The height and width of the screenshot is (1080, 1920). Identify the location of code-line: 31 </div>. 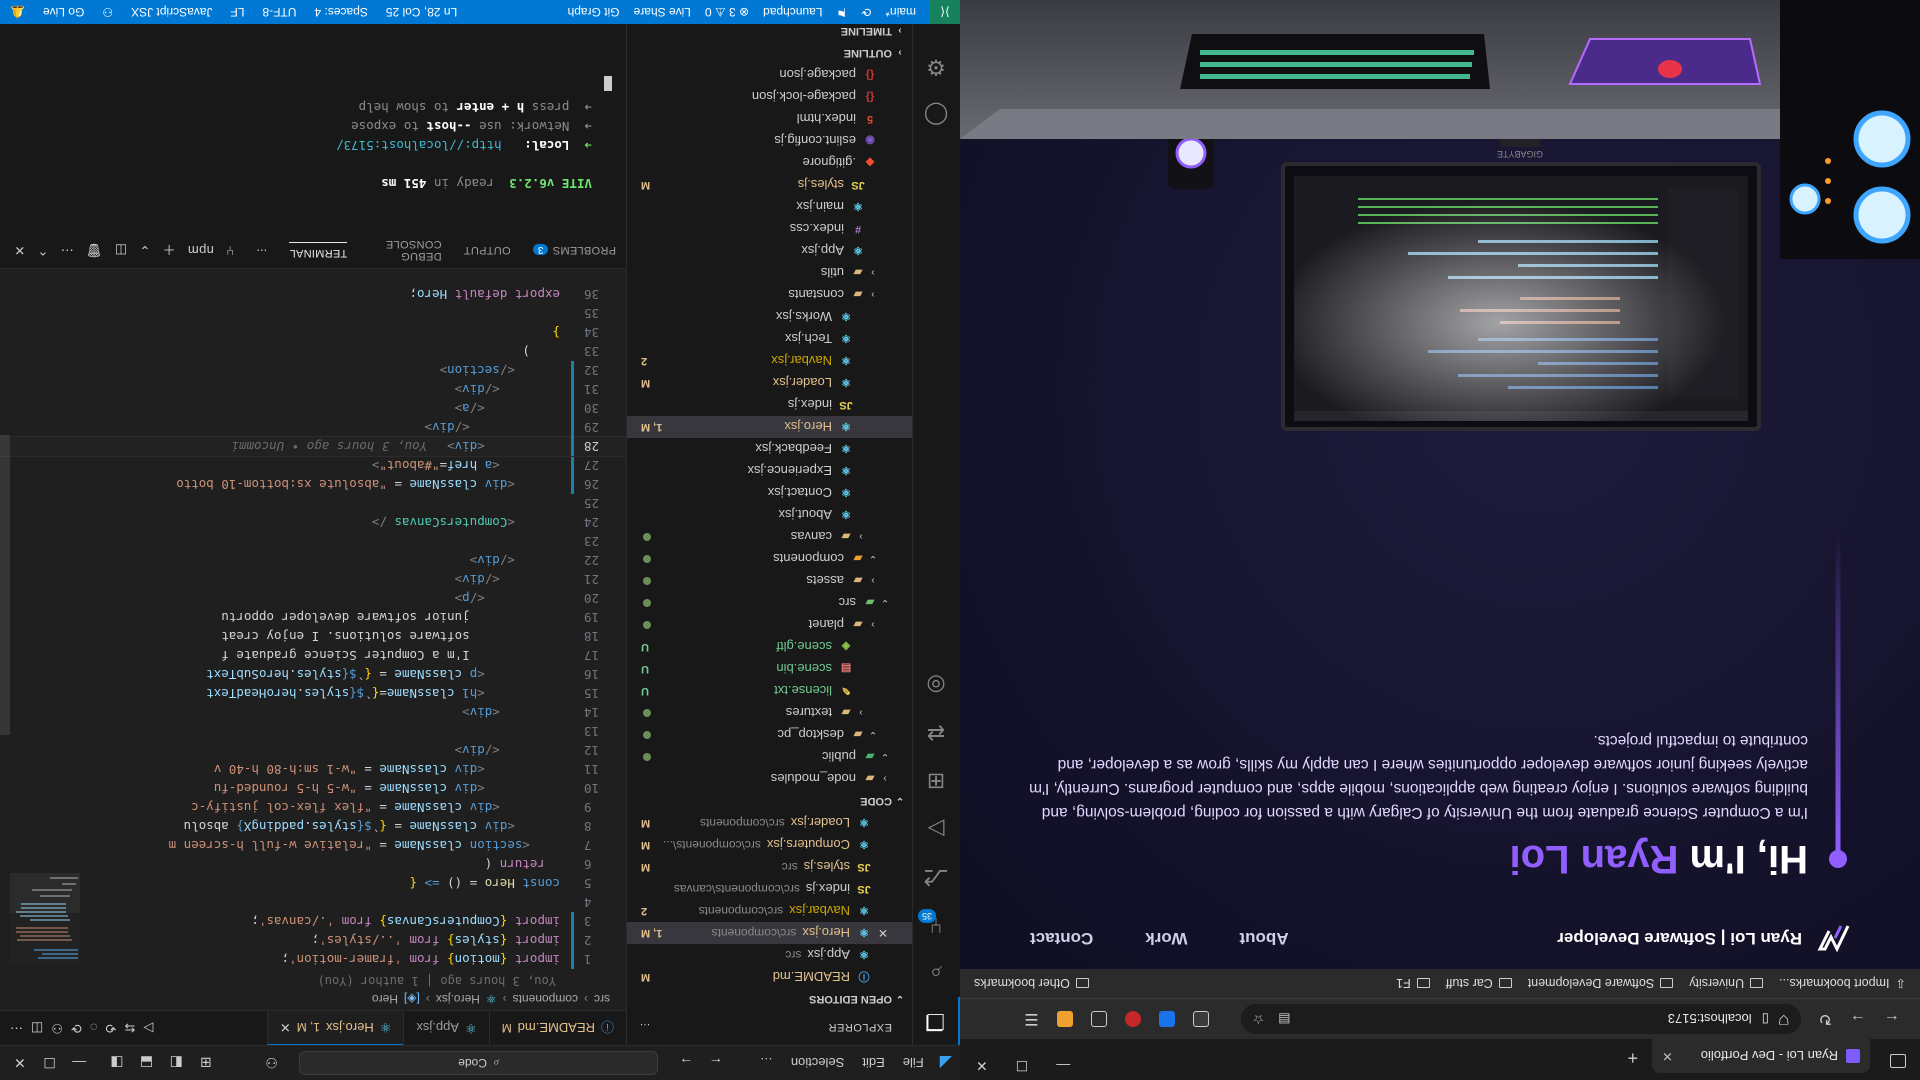
(313, 389).